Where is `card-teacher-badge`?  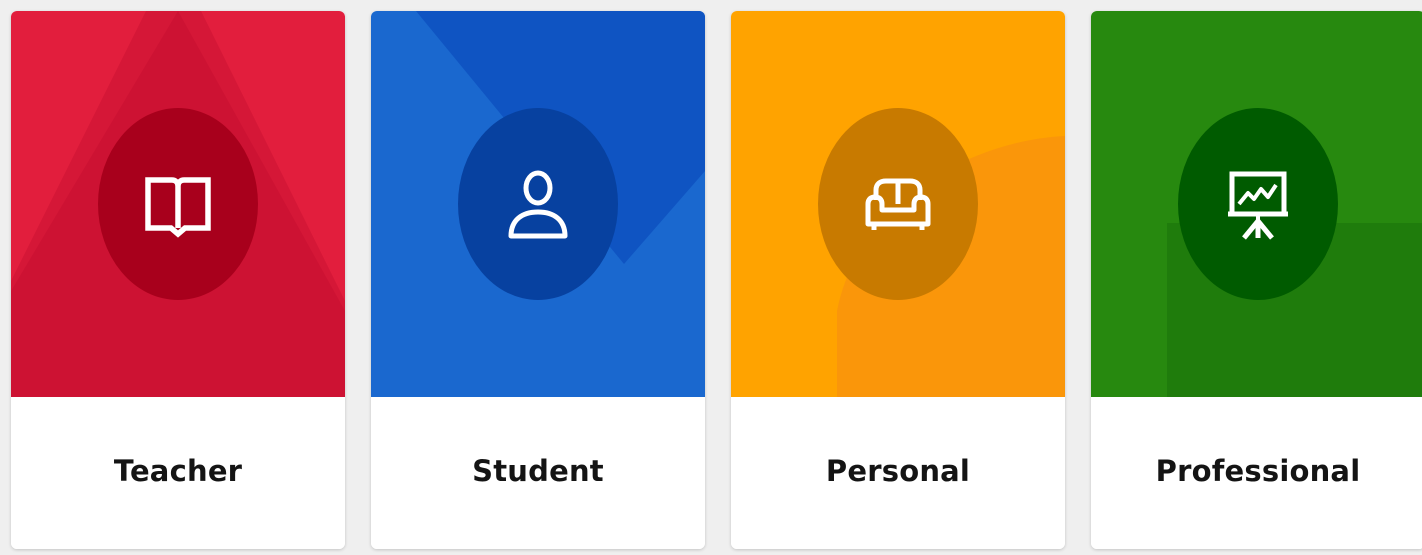 card-teacher-badge is located at coordinates (178, 204).